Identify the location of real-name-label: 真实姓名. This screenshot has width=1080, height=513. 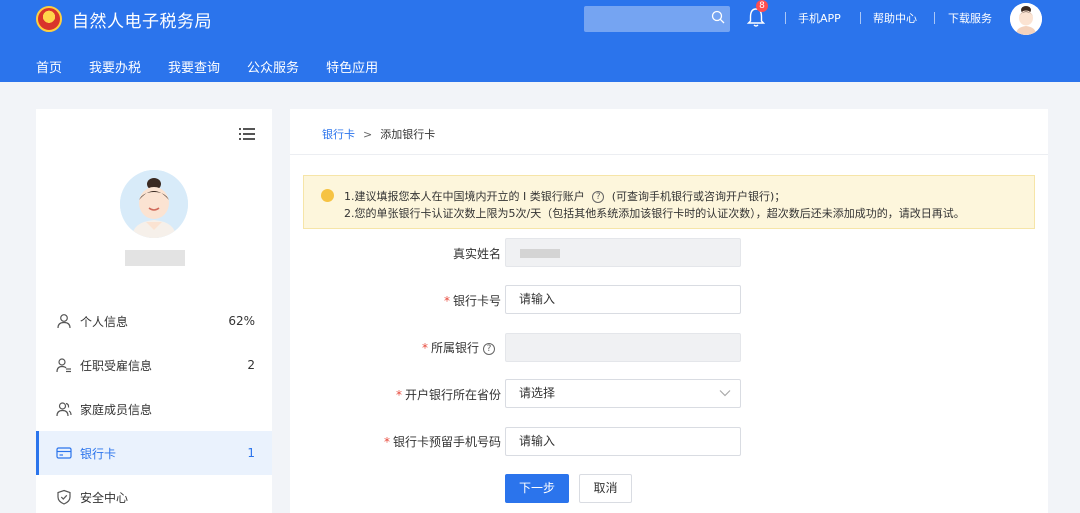
(476, 254).